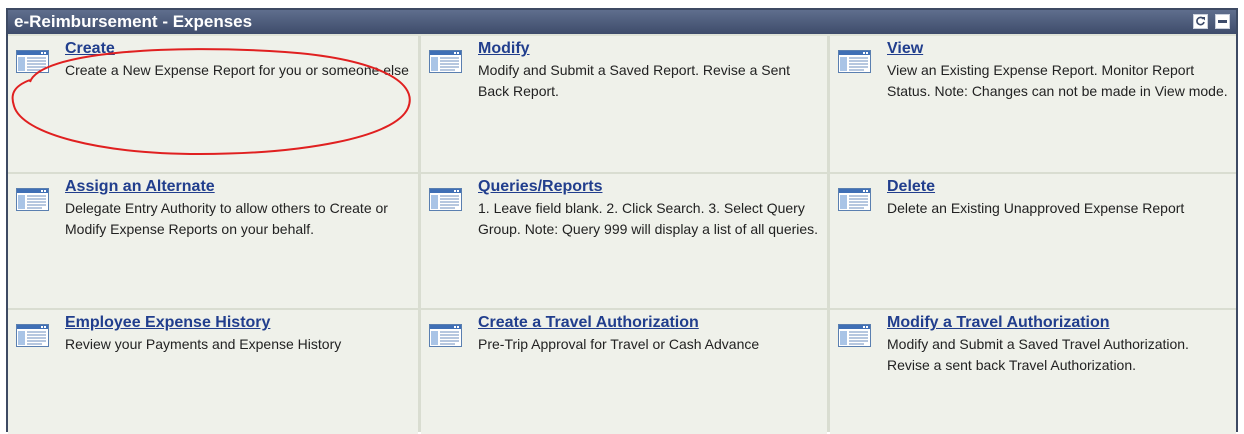  I want to click on expense-history-description: Review your Payments and Expense History, so click(203, 344).